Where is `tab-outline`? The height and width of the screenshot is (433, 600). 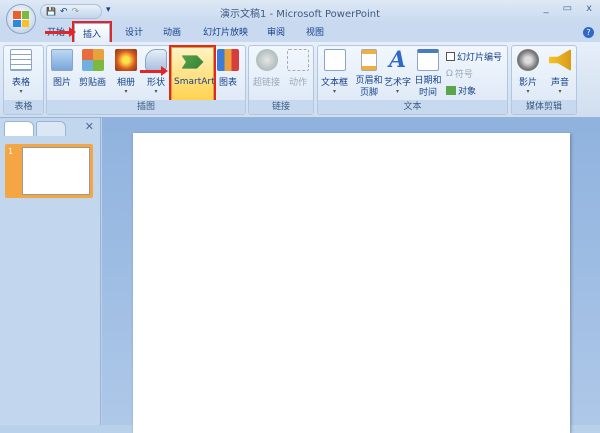 tab-outline is located at coordinates (51, 128).